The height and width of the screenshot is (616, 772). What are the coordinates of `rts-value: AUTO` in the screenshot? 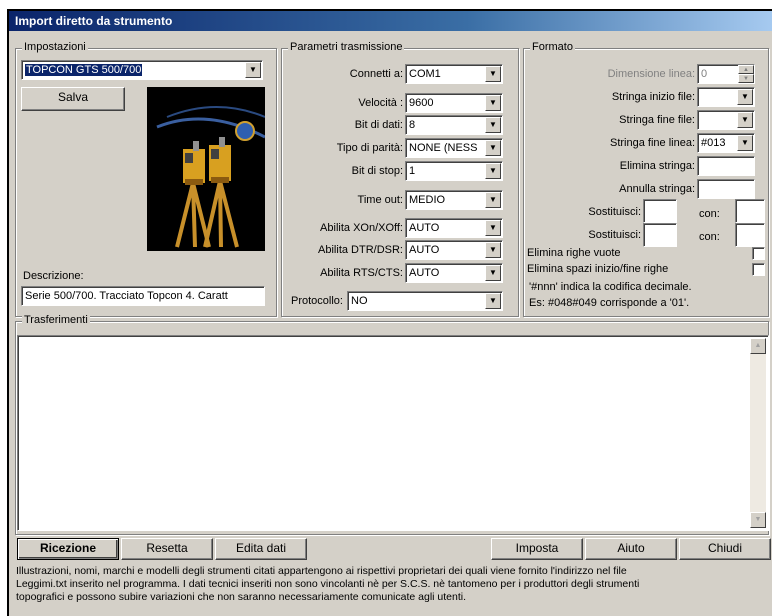 It's located at (424, 273).